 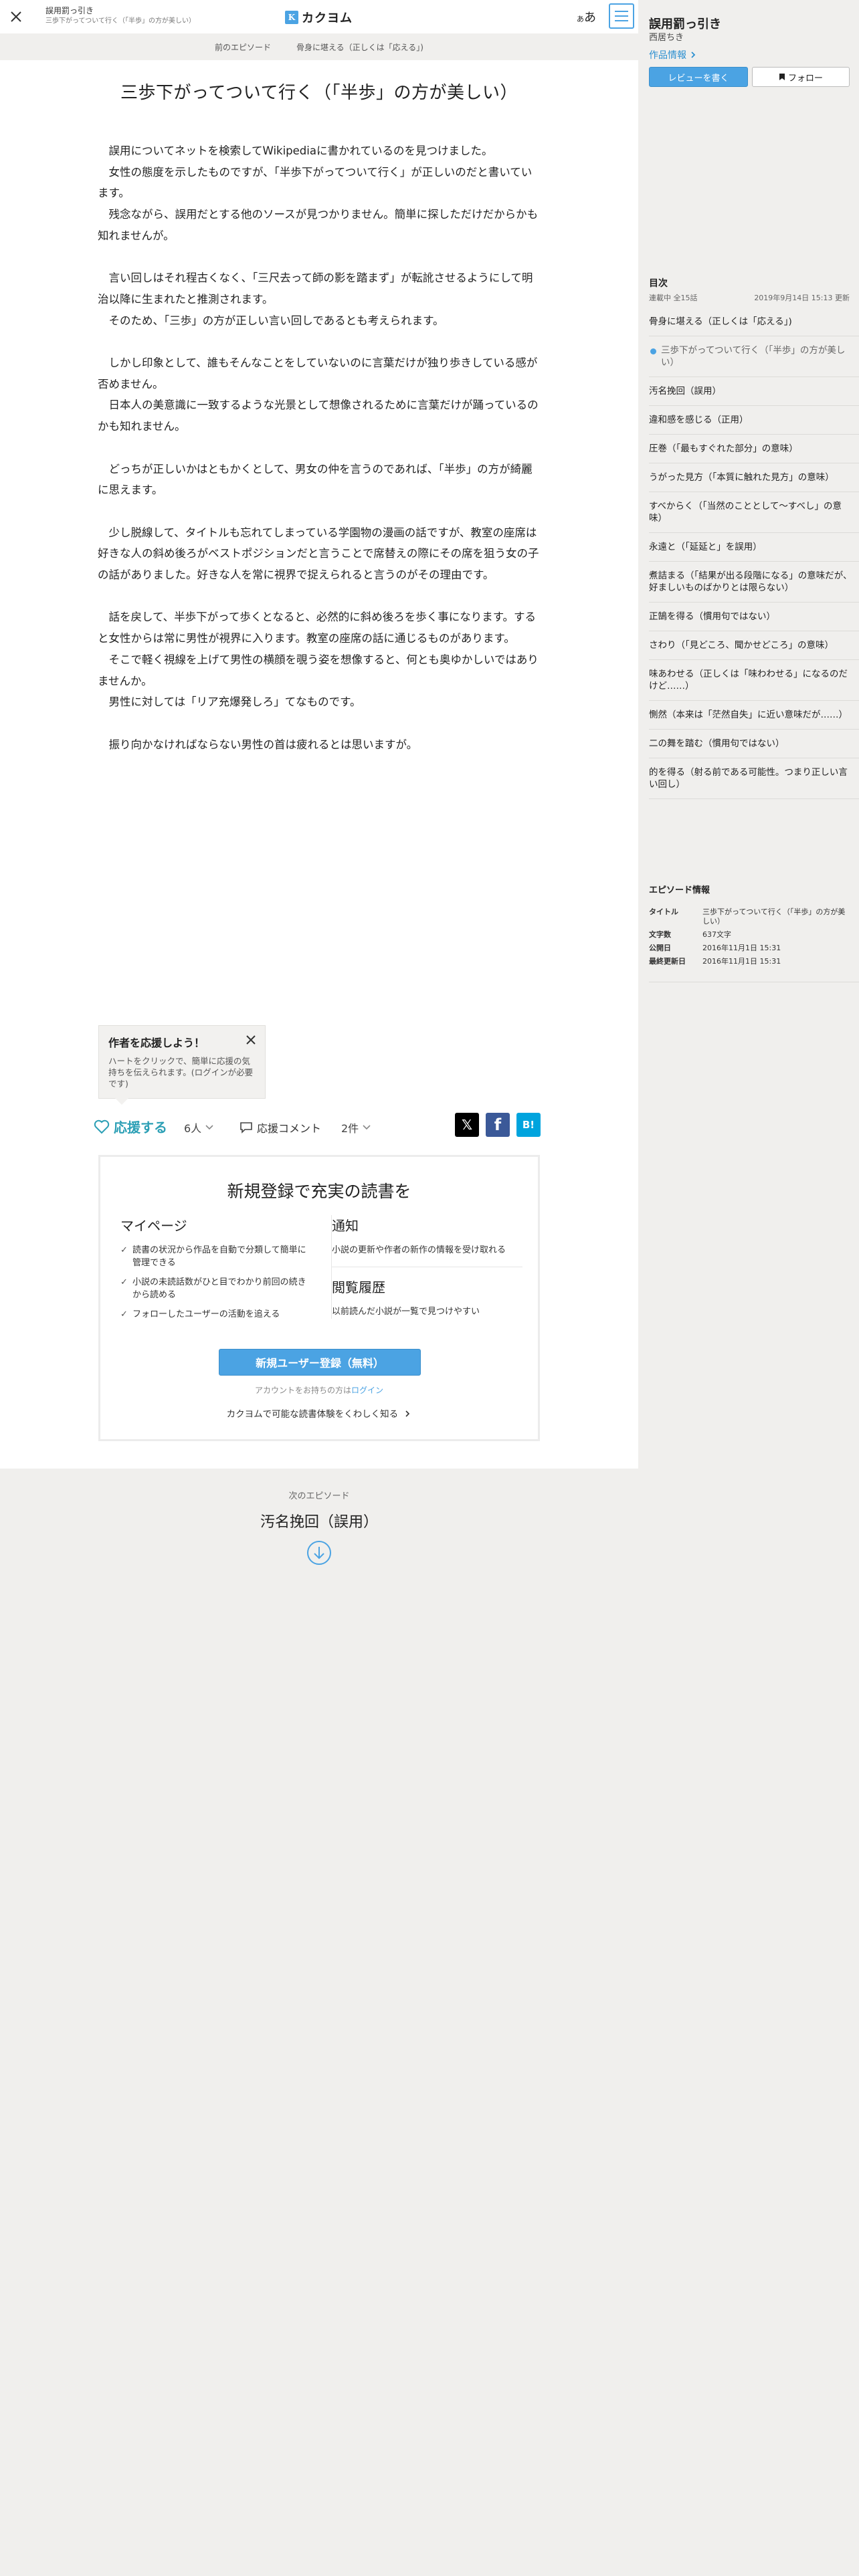 I want to click on prev-episode-bar: 前のエピソード 骨身に堪える（正しくは「応える」), so click(x=319, y=47).